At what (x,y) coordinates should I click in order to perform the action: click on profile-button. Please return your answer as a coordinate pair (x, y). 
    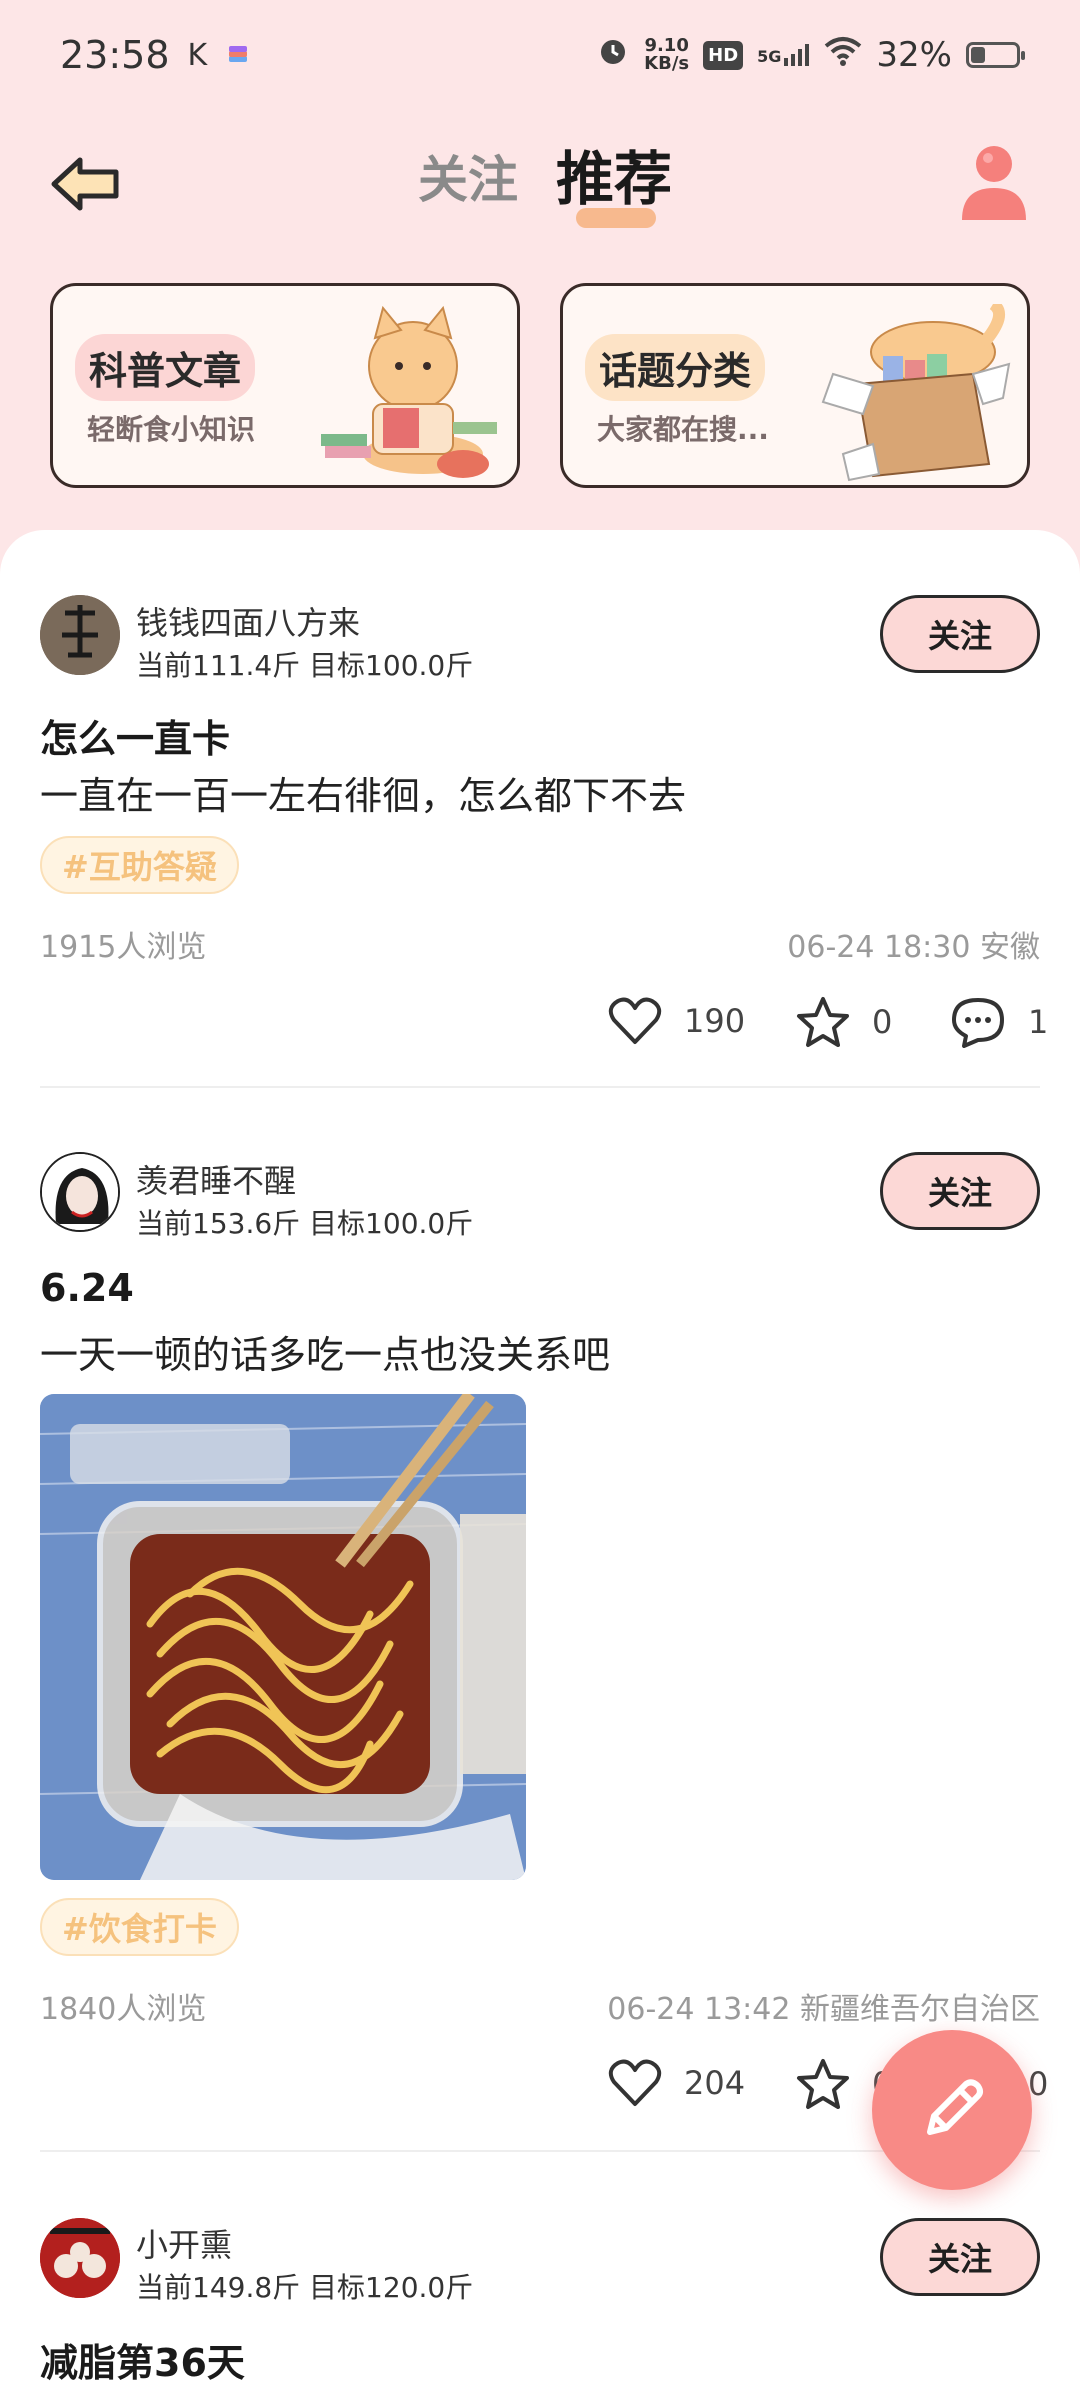
    Looking at the image, I should click on (994, 183).